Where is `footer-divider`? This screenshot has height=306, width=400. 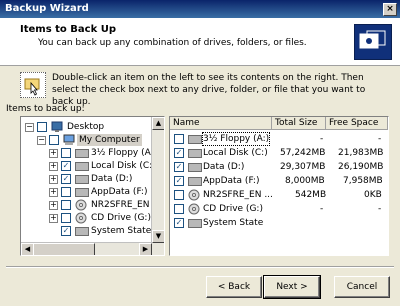 footer-divider is located at coordinates (200, 267).